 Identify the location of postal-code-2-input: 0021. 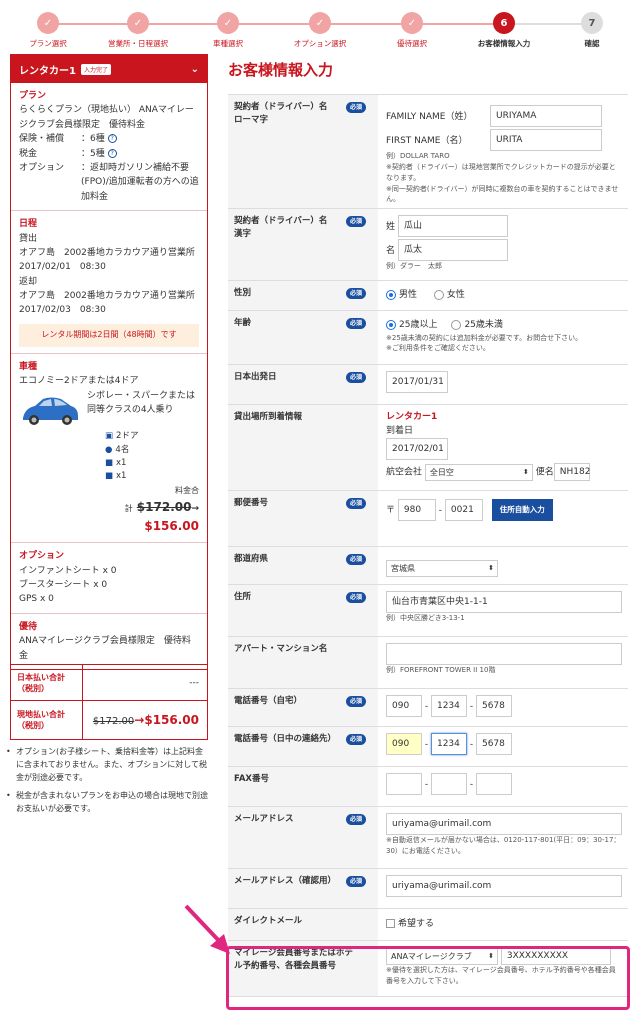
(463, 510).